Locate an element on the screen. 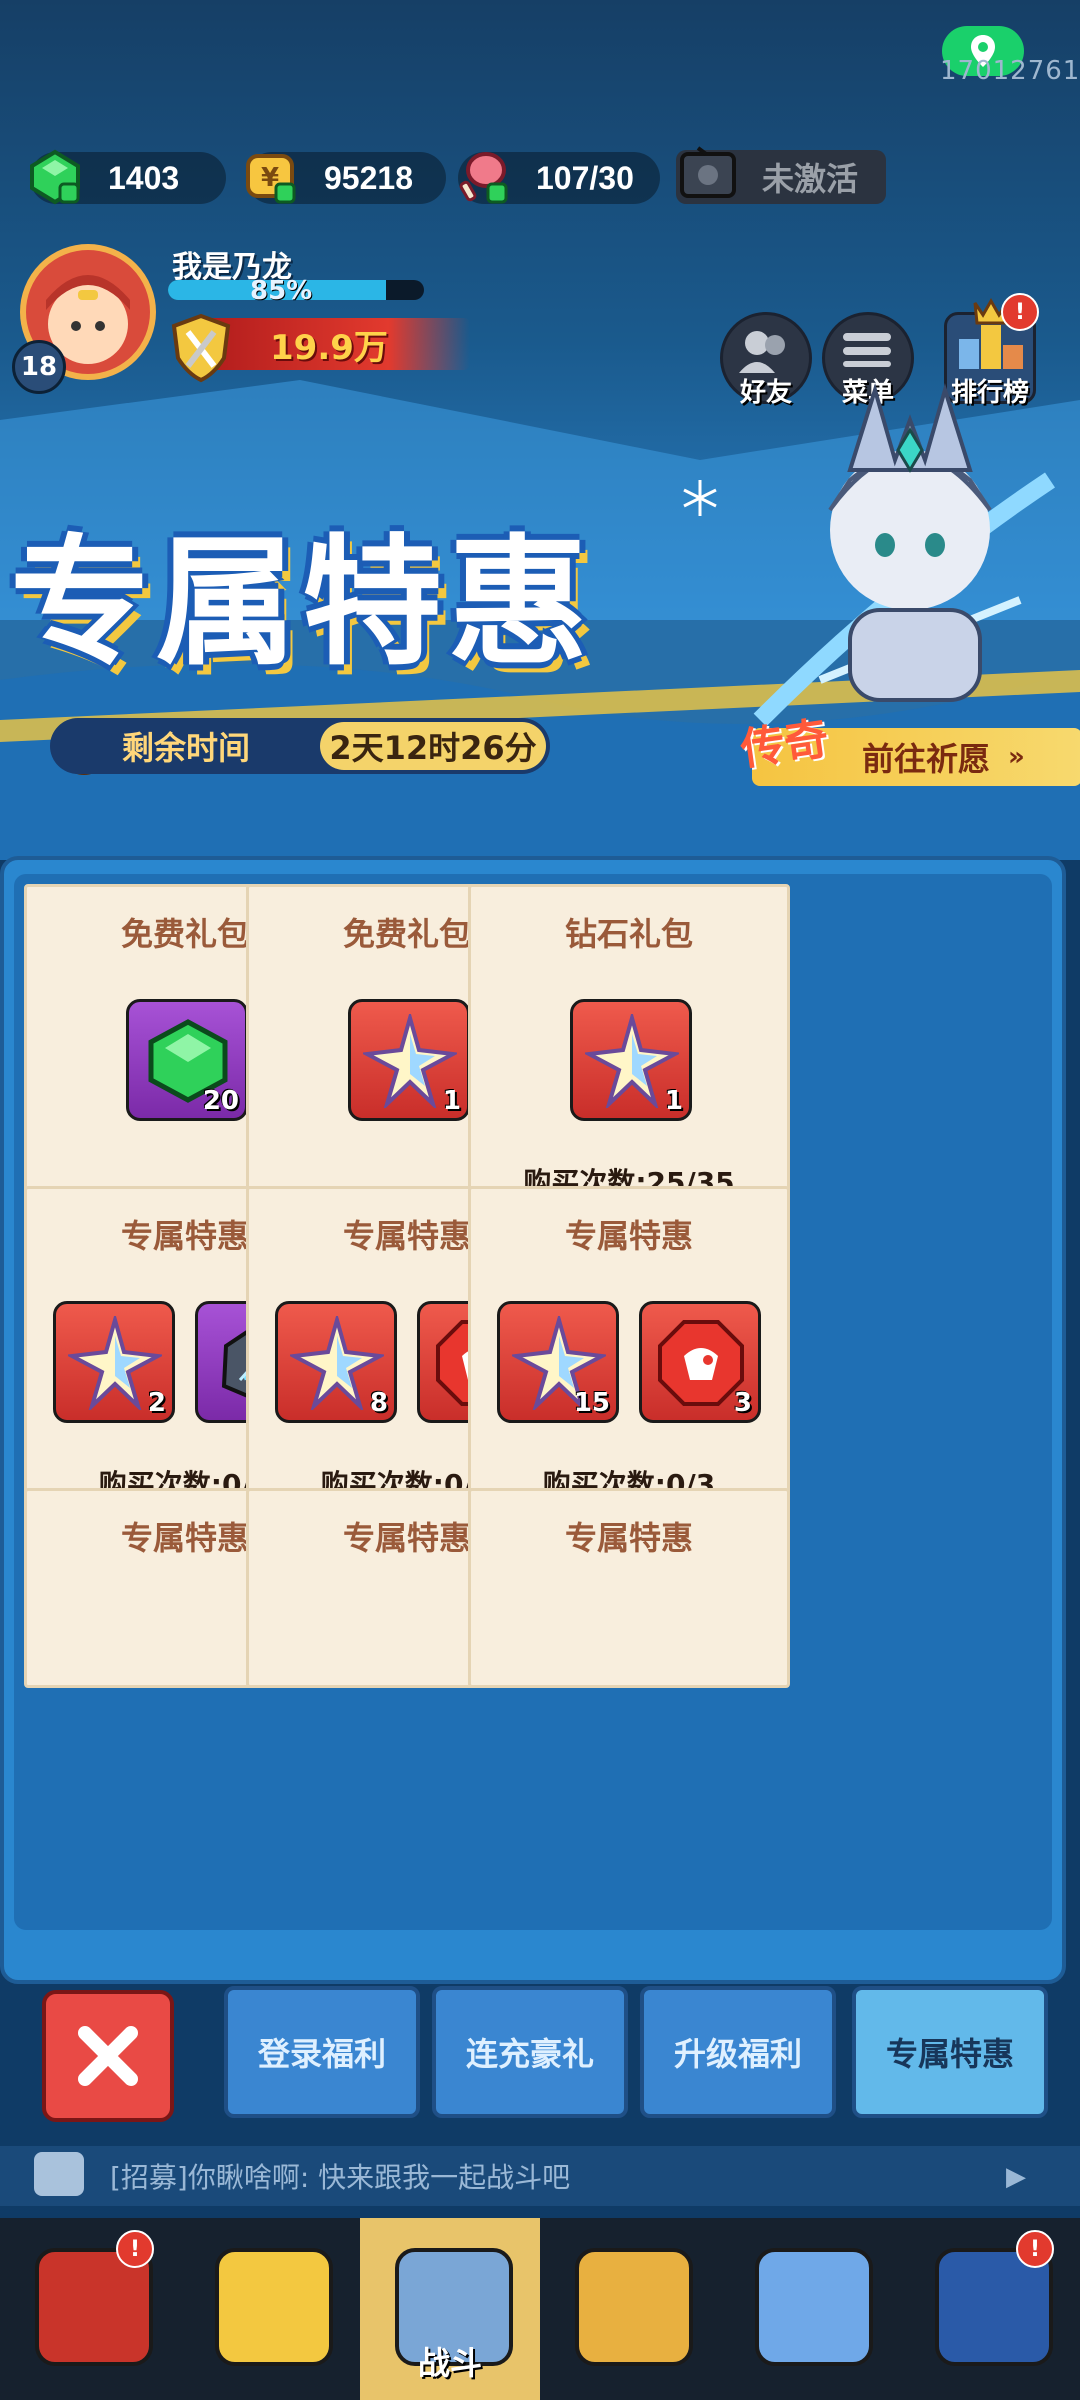 This screenshot has height=2400, width=1080. coin-count: 95218 is located at coordinates (368, 177).